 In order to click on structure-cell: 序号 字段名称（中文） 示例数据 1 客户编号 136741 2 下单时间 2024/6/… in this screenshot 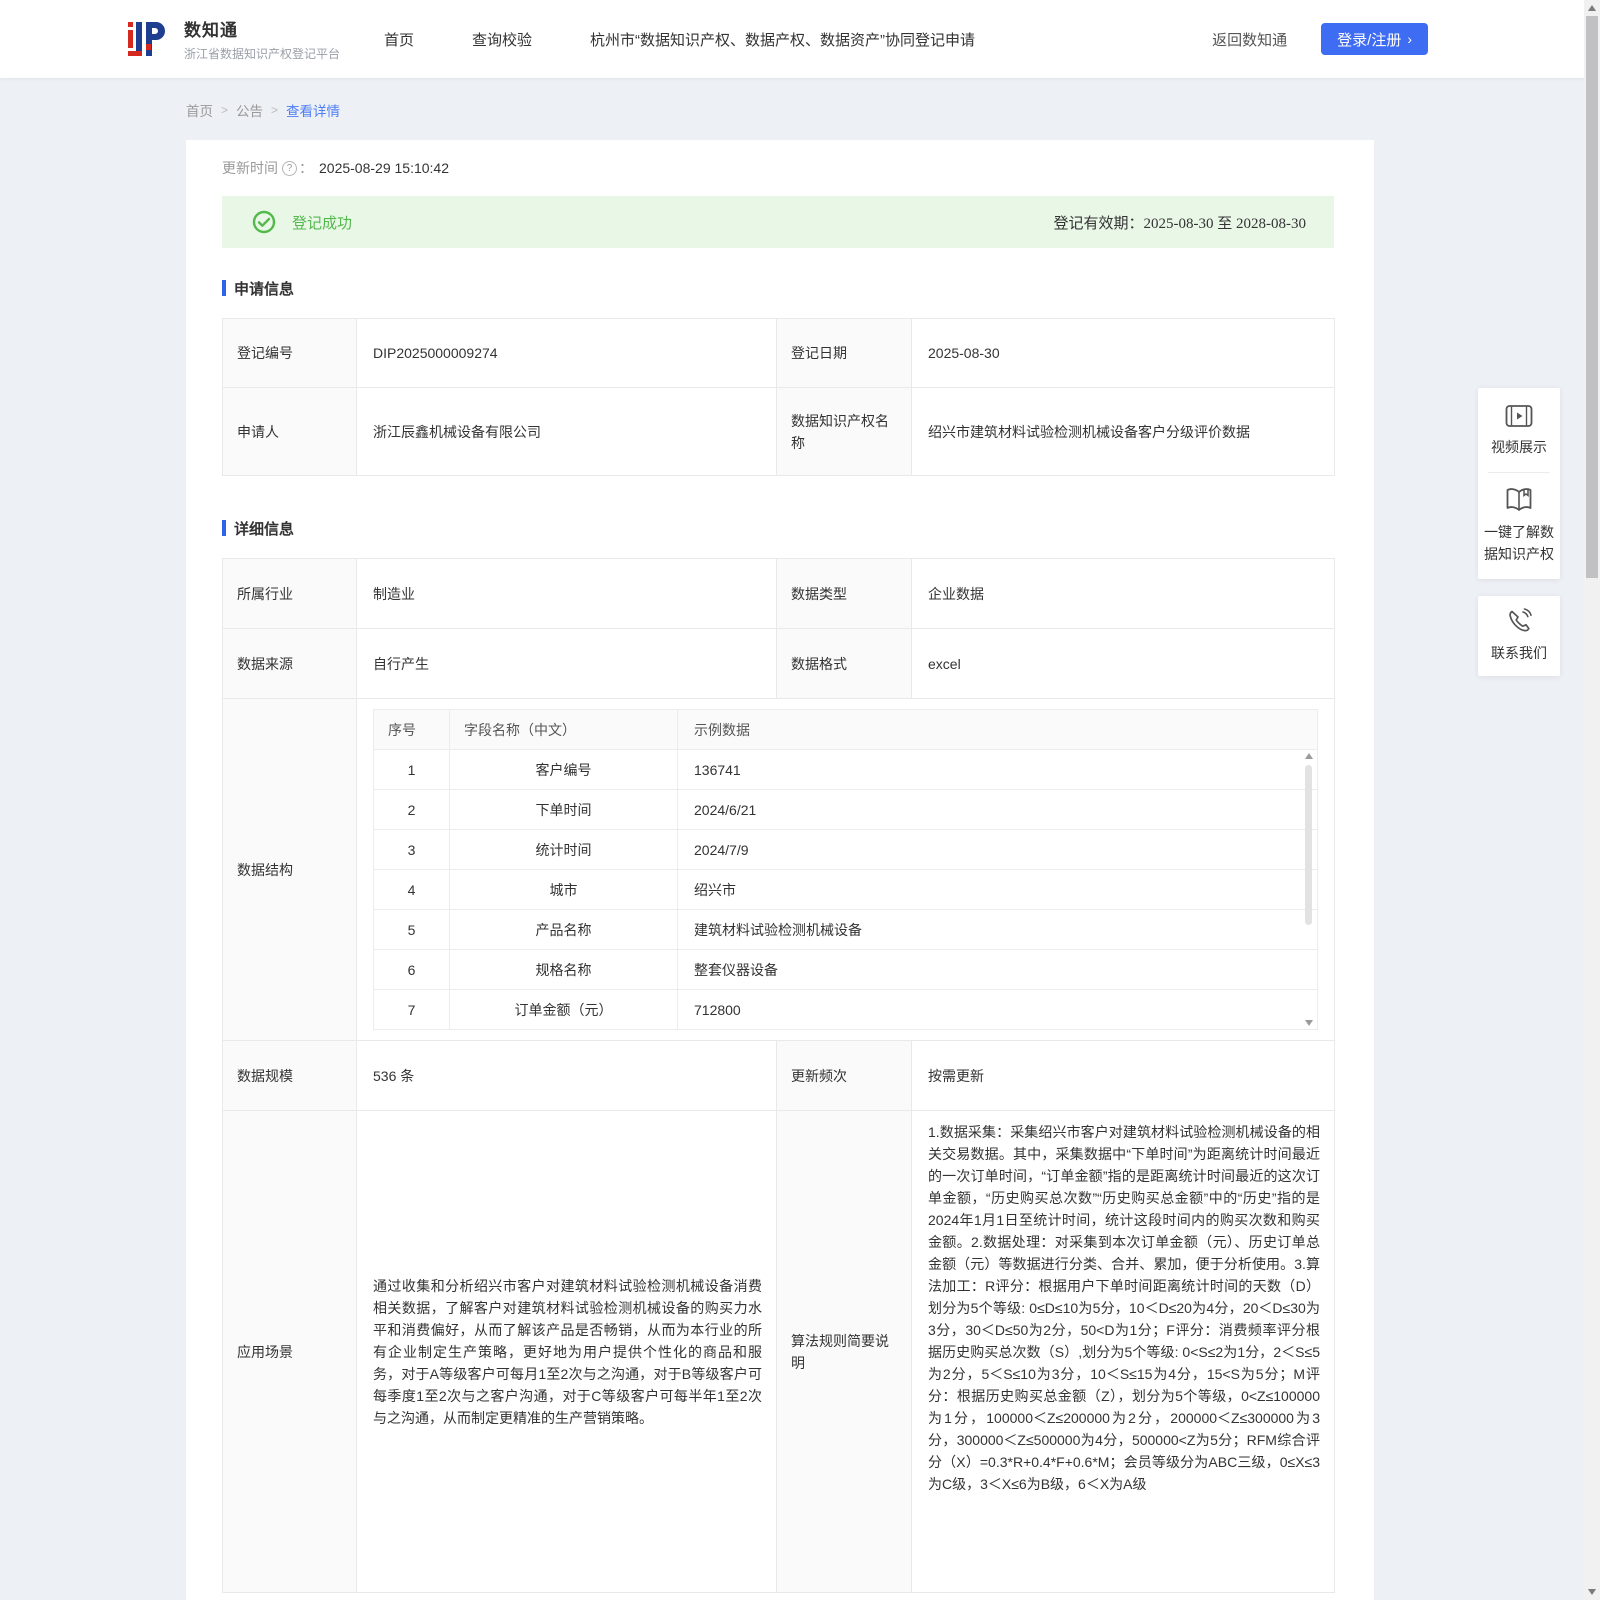, I will do `click(845, 869)`.